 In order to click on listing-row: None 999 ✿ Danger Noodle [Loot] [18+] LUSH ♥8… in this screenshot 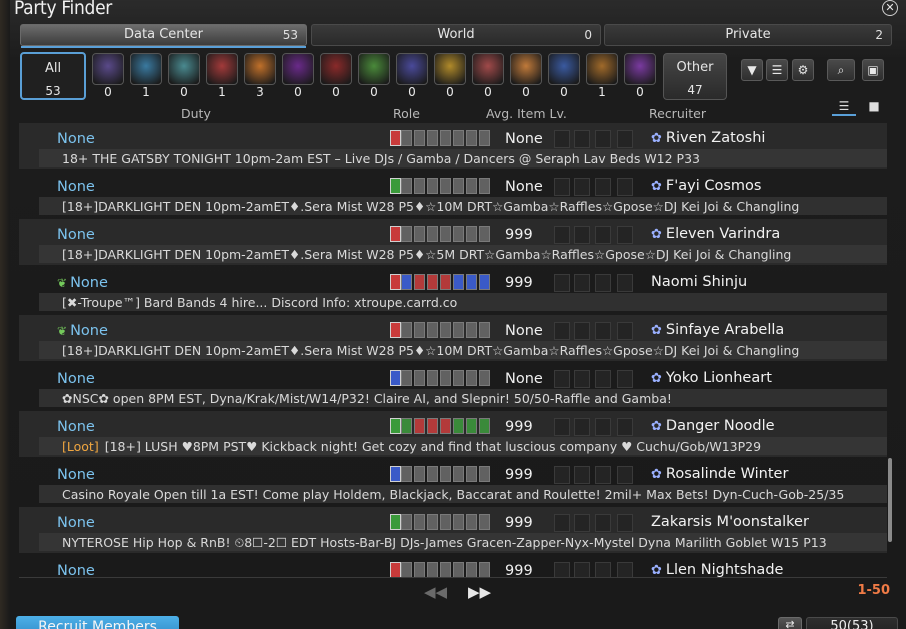, I will do `click(453, 434)`.